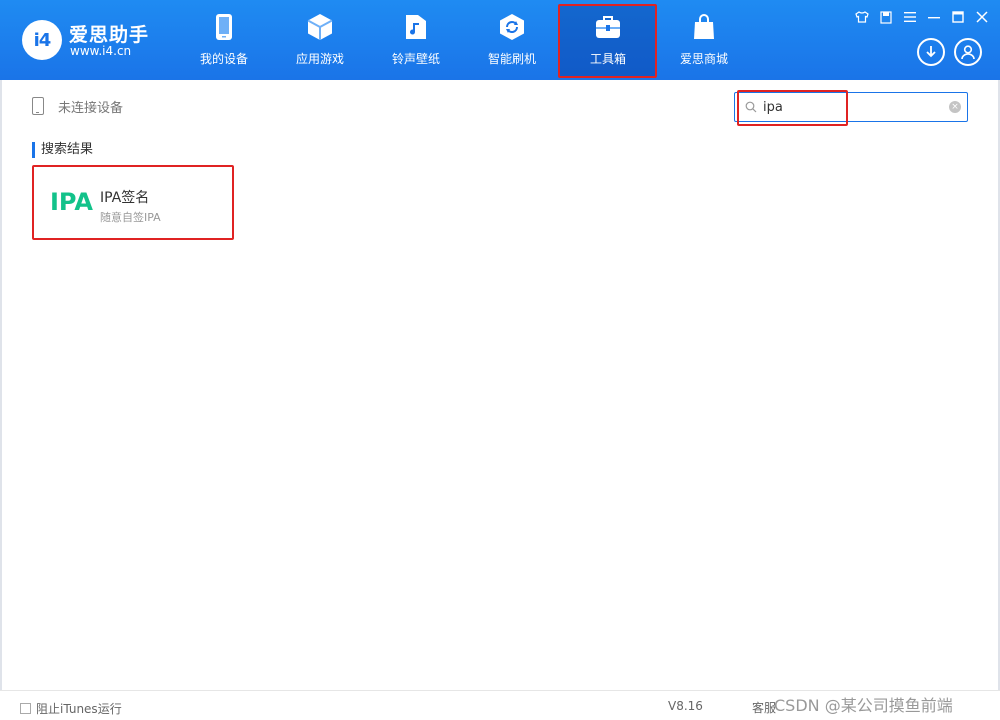 This screenshot has width=1000, height=720. What do you see at coordinates (863, 705) in the screenshot?
I see `watermark: CSDN @某公司摸鱼前端` at bounding box center [863, 705].